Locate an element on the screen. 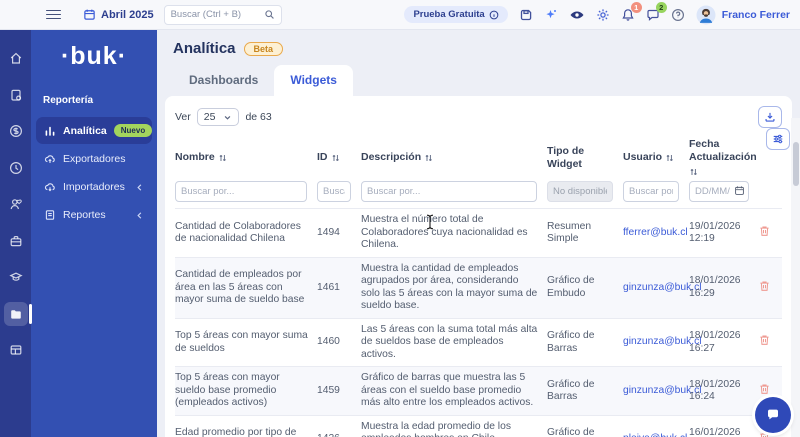 The height and width of the screenshot is (437, 800). beta-badge: Beta is located at coordinates (263, 48).